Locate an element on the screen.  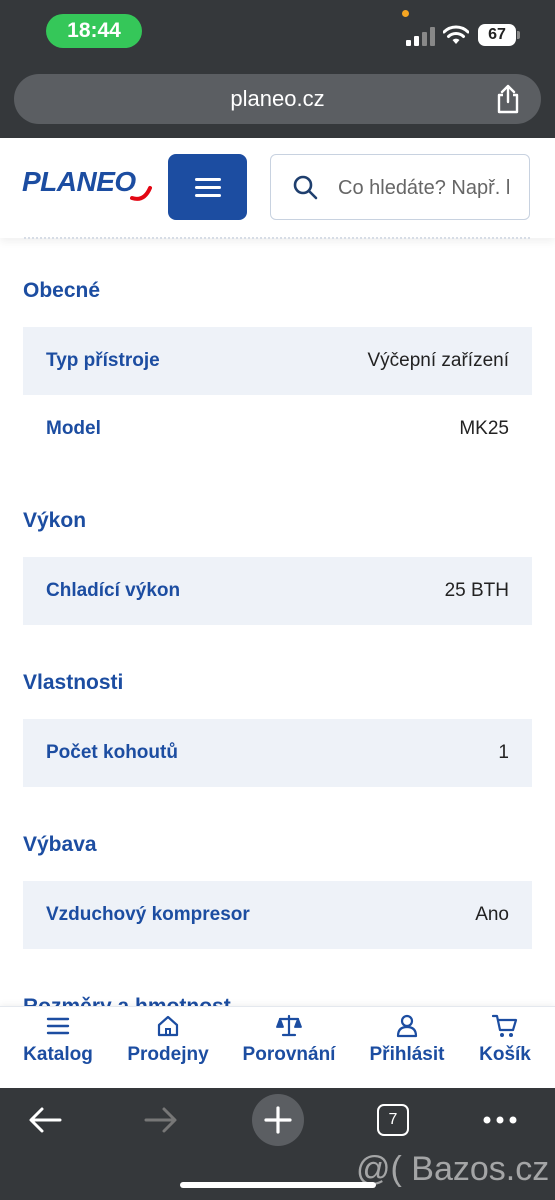
menu-button is located at coordinates (207, 187).